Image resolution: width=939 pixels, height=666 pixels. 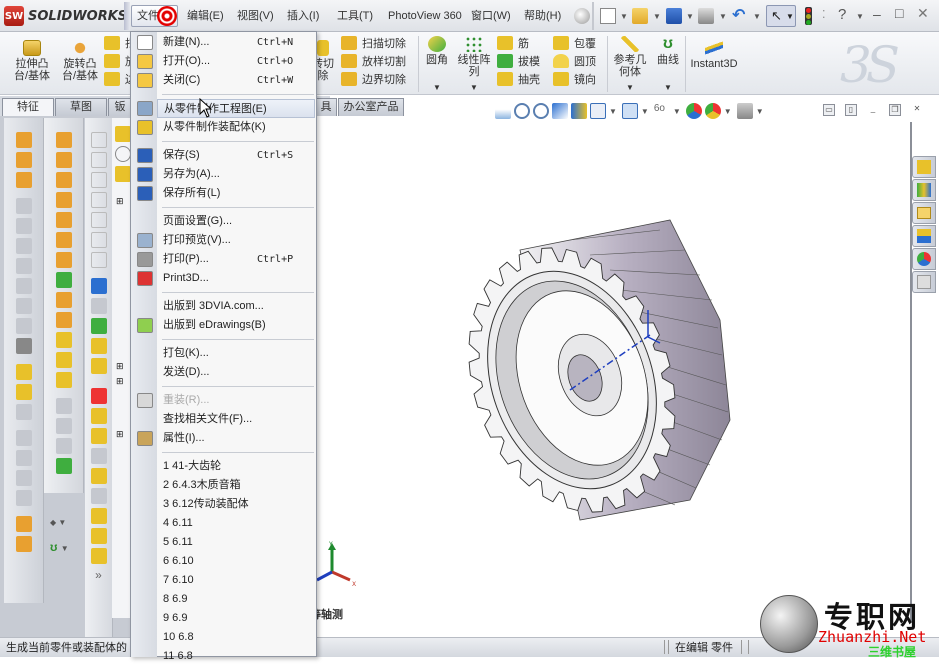 What do you see at coordinates (99, 576) in the screenshot?
I see `more-chevron-icon: »` at bounding box center [99, 576].